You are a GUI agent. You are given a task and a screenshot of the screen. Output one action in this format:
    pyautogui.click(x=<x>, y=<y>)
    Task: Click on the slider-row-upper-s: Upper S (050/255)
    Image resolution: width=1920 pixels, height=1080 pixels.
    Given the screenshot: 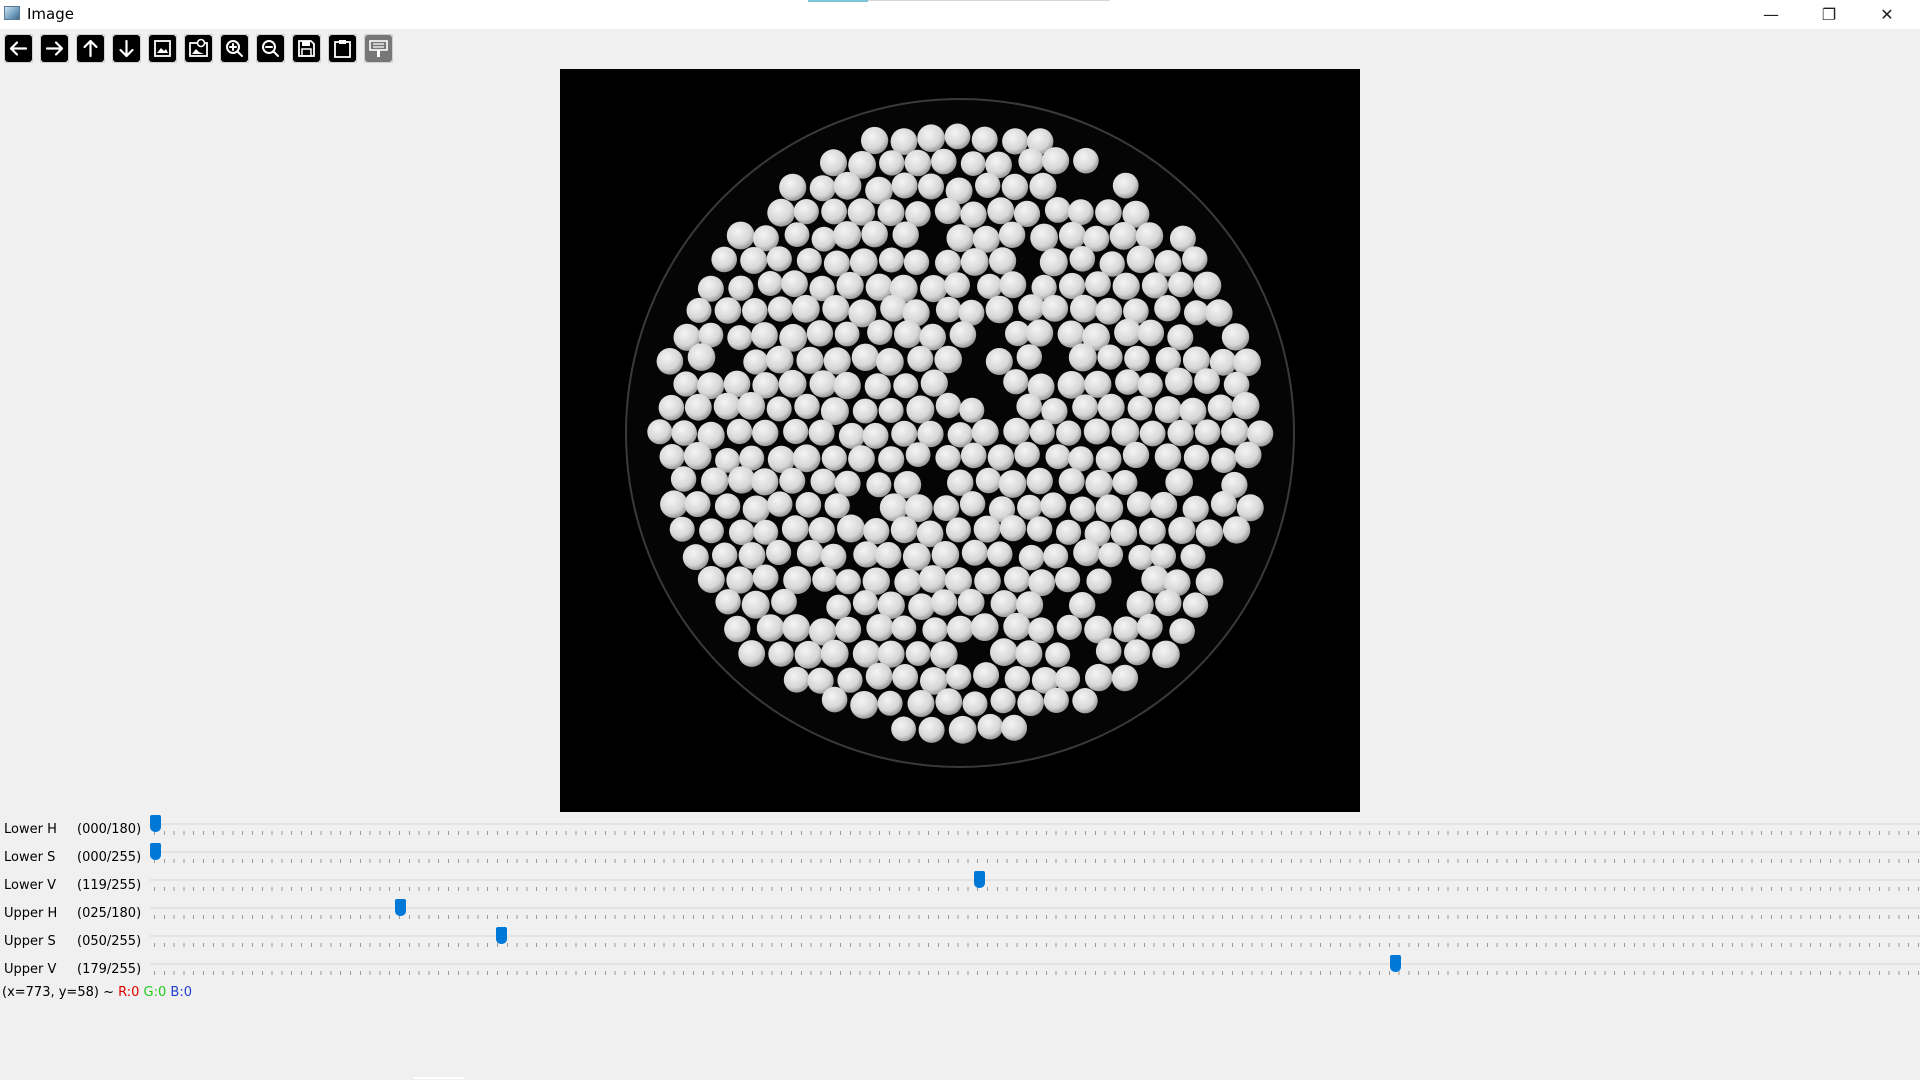 What is the action you would take?
    pyautogui.click(x=960, y=940)
    